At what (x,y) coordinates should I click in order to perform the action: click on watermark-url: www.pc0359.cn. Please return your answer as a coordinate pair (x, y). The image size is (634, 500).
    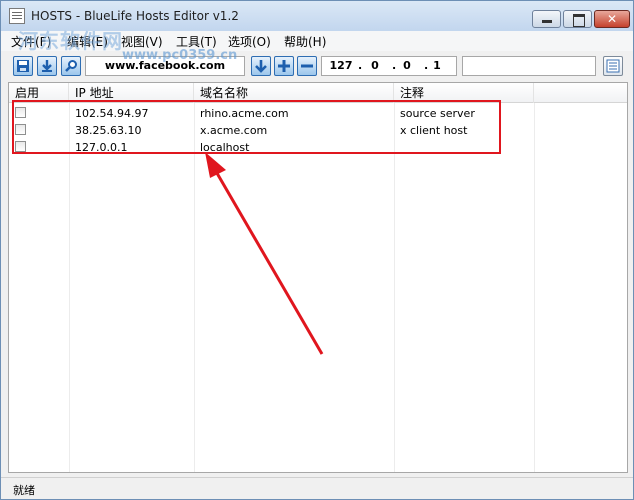
    Looking at the image, I should click on (180, 55).